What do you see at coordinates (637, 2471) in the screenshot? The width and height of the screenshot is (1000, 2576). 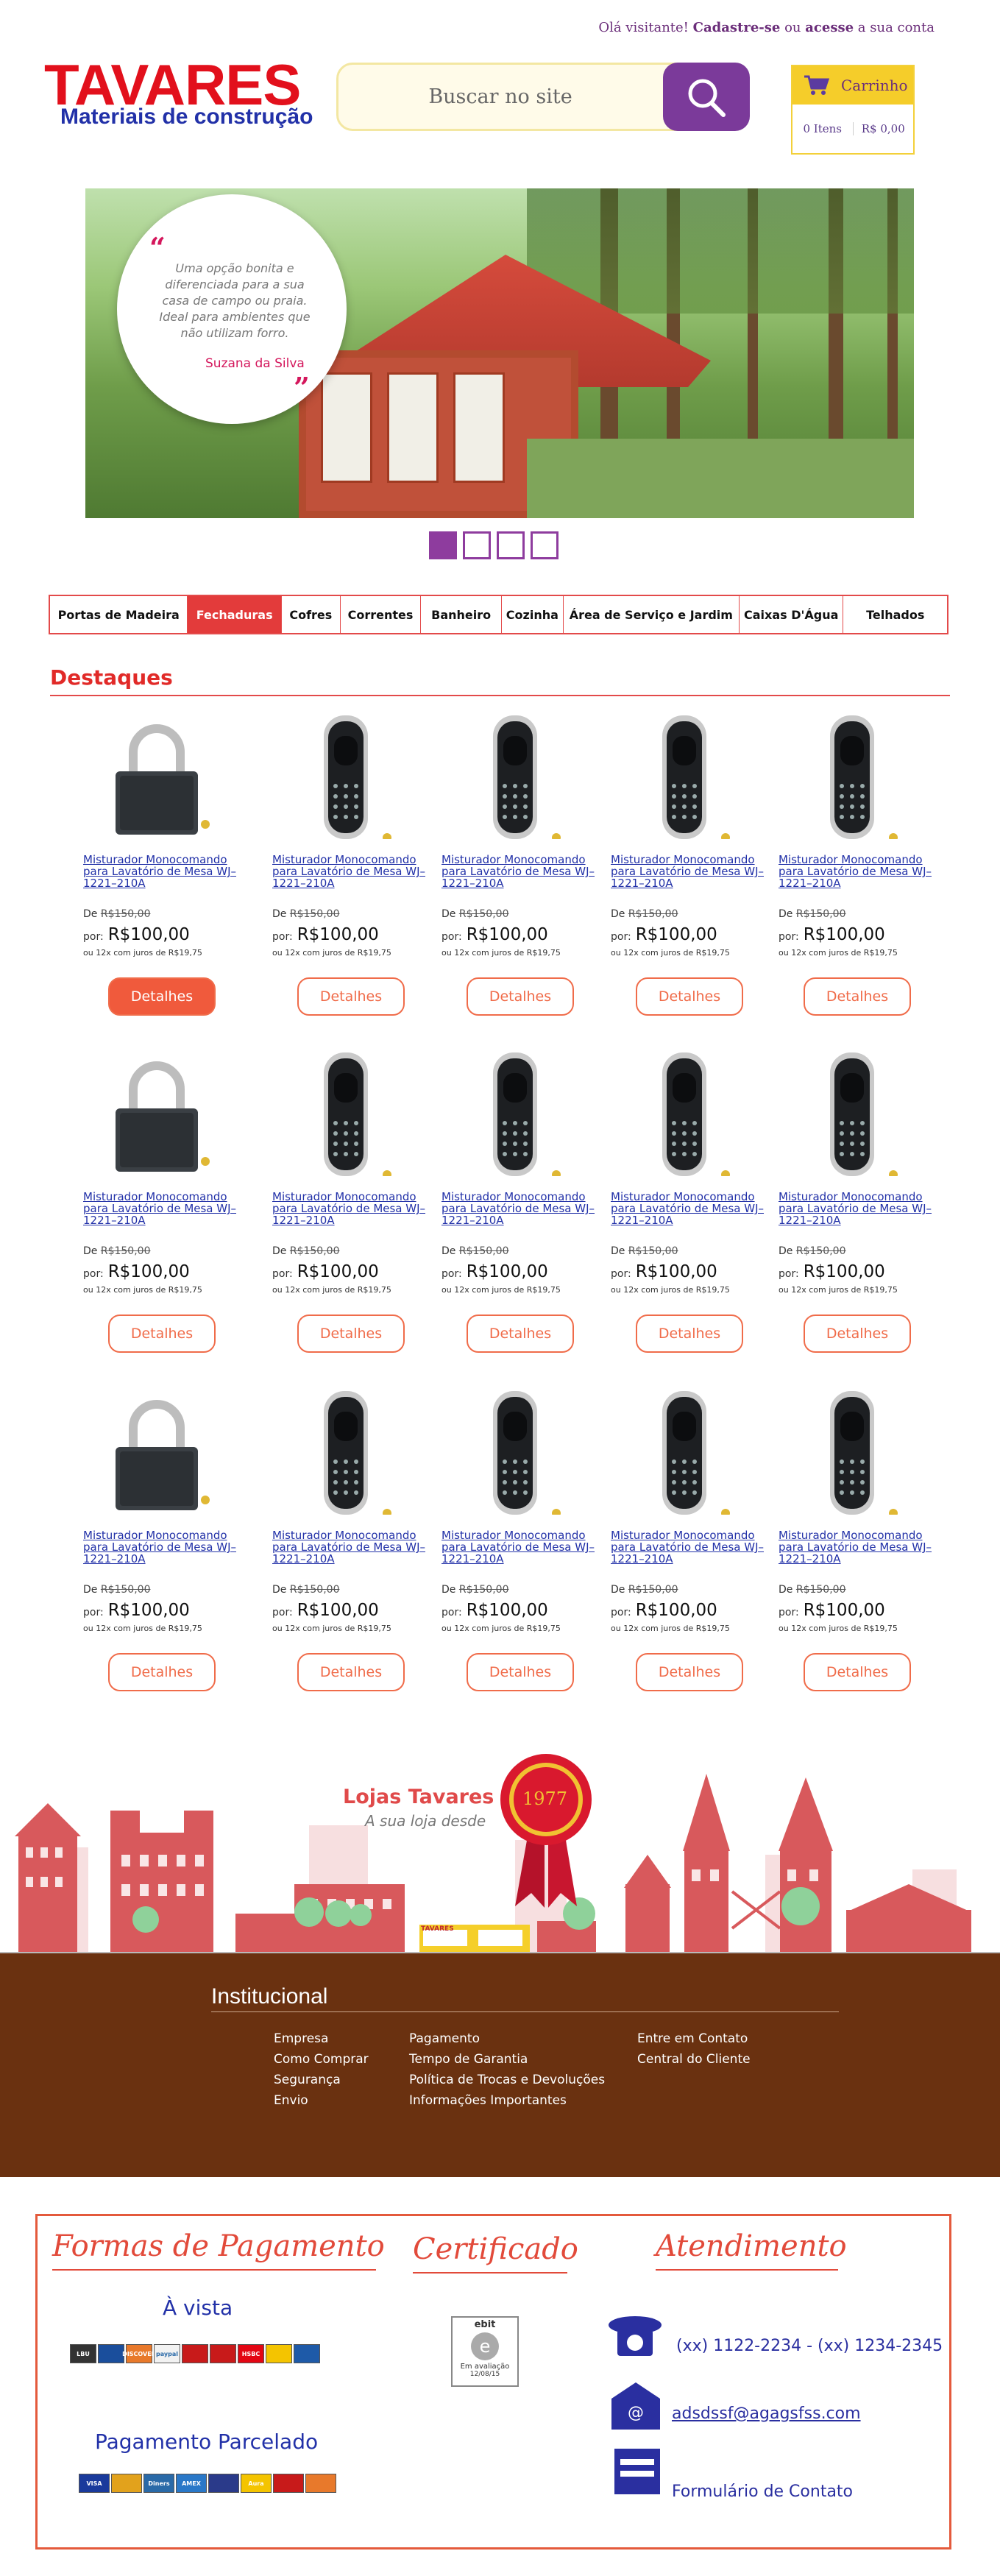 I see `form-icon` at bounding box center [637, 2471].